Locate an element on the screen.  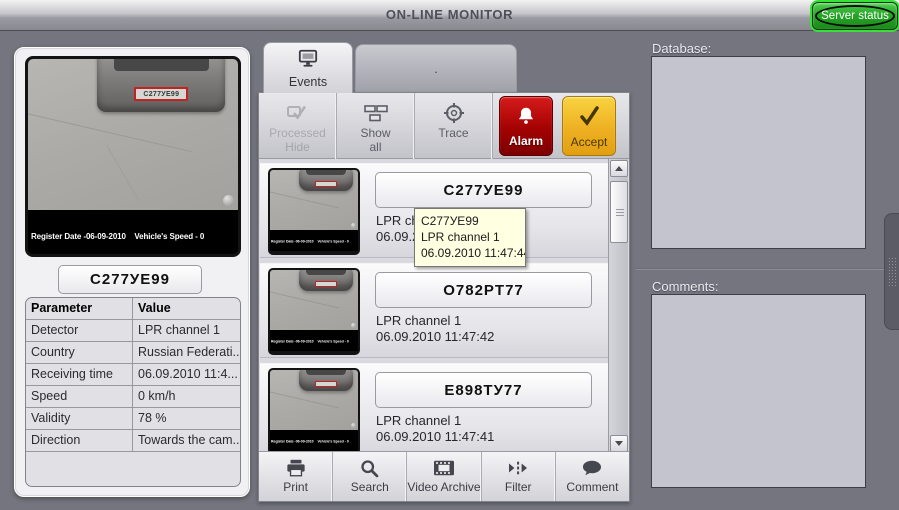
target-icon is located at coordinates (454, 113).